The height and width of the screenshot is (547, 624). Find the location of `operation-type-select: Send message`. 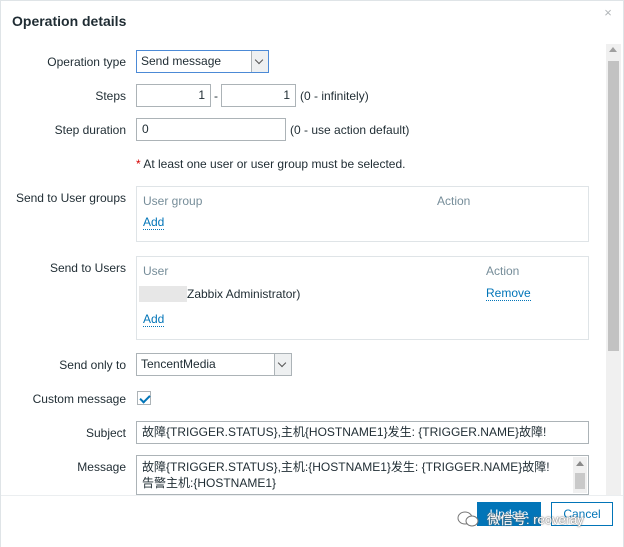

operation-type-select: Send message is located at coordinates (202, 61).